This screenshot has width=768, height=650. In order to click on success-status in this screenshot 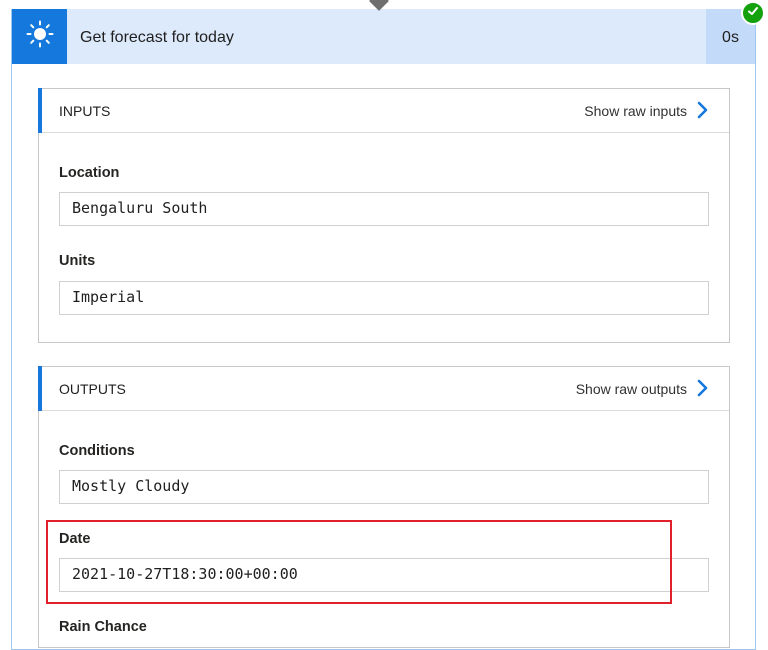, I will do `click(753, 13)`.